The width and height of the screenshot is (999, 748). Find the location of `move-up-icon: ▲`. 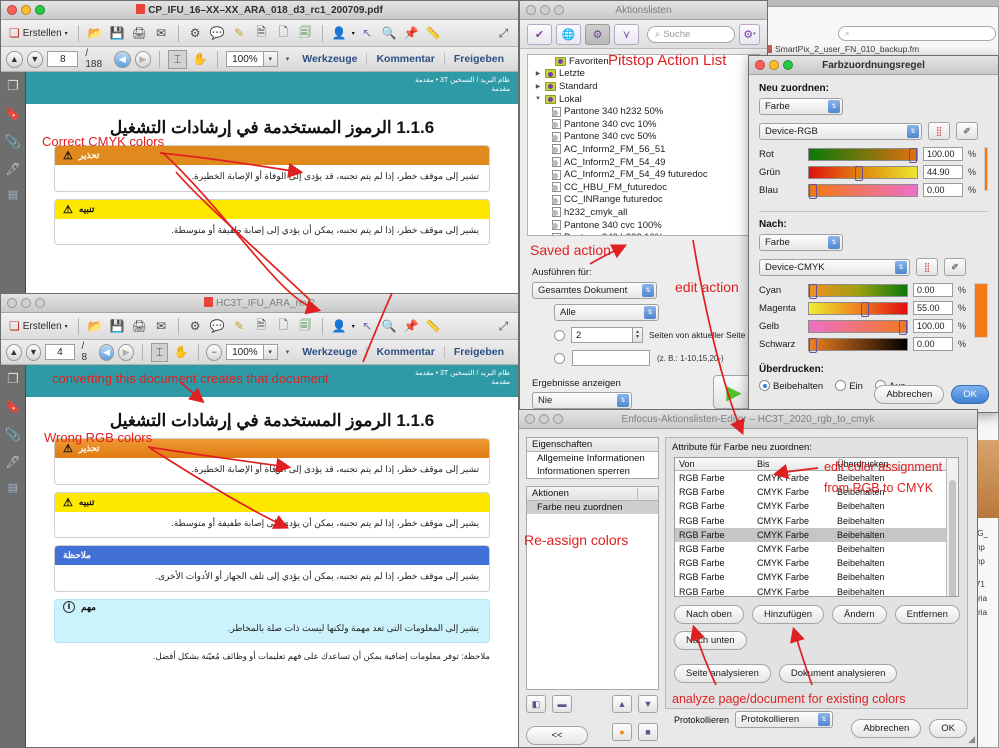

move-up-icon: ▲ is located at coordinates (622, 704).